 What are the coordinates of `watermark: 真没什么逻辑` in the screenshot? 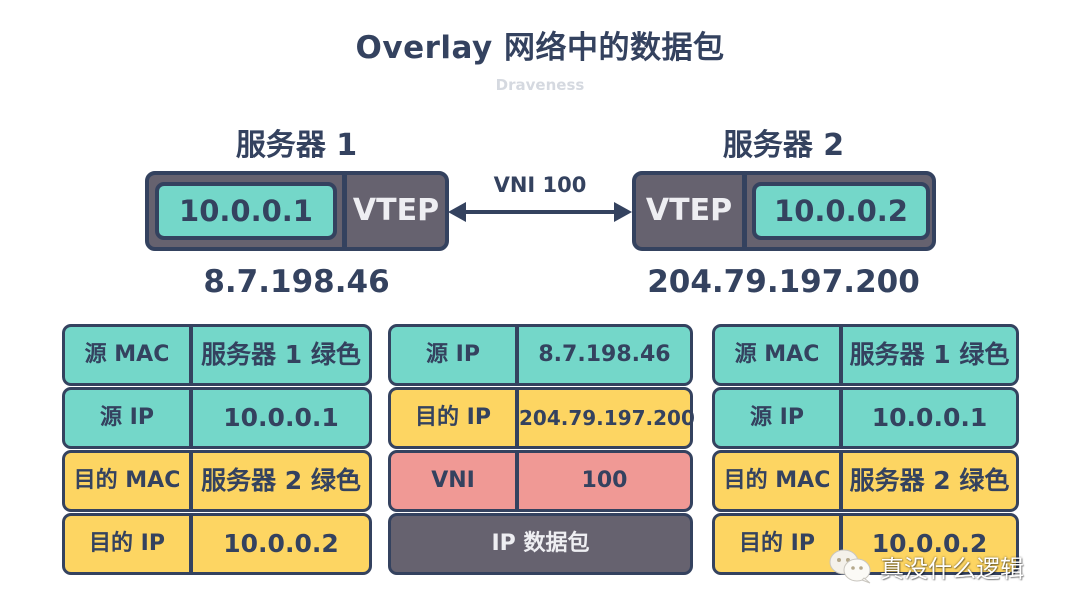 It's located at (926, 566).